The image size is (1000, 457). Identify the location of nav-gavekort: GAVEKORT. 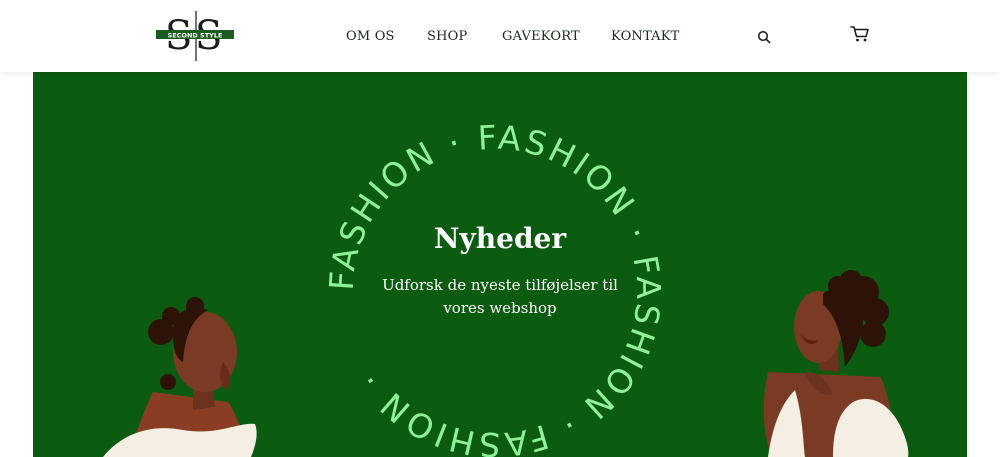
(541, 37).